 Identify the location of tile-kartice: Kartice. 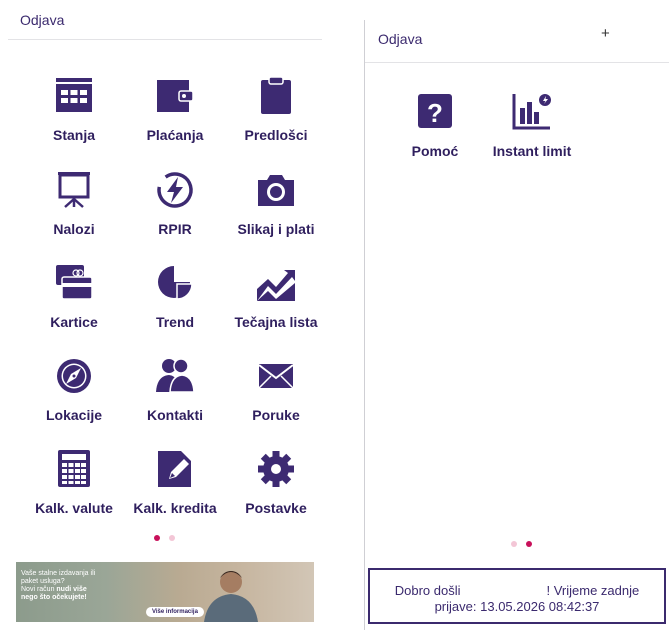
(74, 303).